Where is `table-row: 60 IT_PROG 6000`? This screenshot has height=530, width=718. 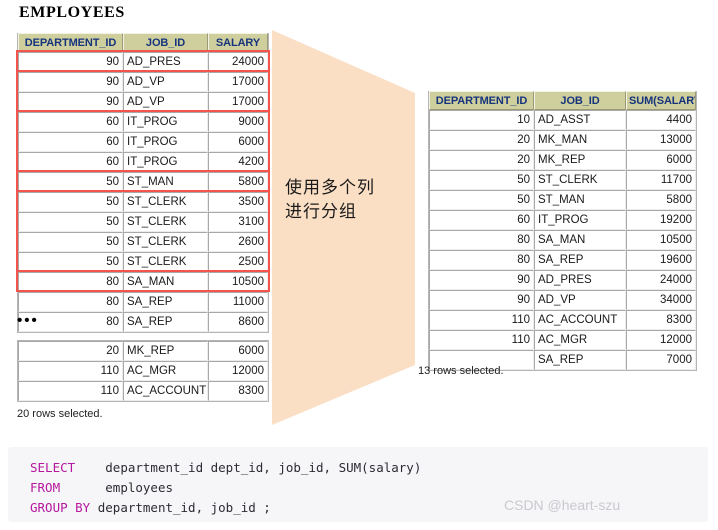 table-row: 60 IT_PROG 6000 is located at coordinates (143, 142).